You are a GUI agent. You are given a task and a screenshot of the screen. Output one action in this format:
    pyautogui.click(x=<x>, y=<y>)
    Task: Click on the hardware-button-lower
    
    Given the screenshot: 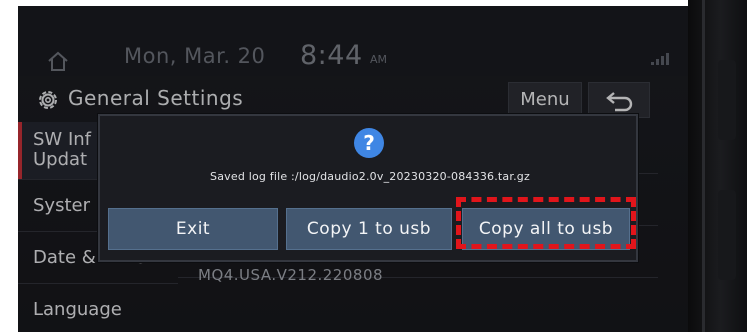 What is the action you would take?
    pyautogui.click(x=727, y=235)
    